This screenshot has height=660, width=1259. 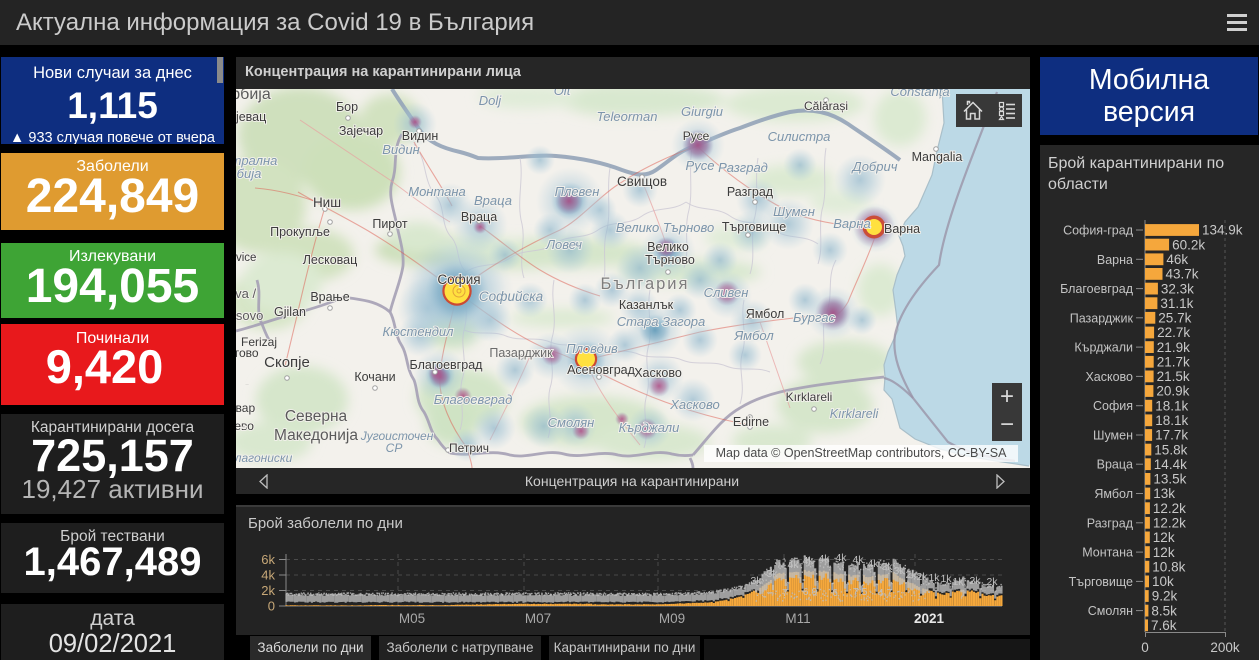 I want to click on svg-text: Пирот, so click(x=390, y=224).